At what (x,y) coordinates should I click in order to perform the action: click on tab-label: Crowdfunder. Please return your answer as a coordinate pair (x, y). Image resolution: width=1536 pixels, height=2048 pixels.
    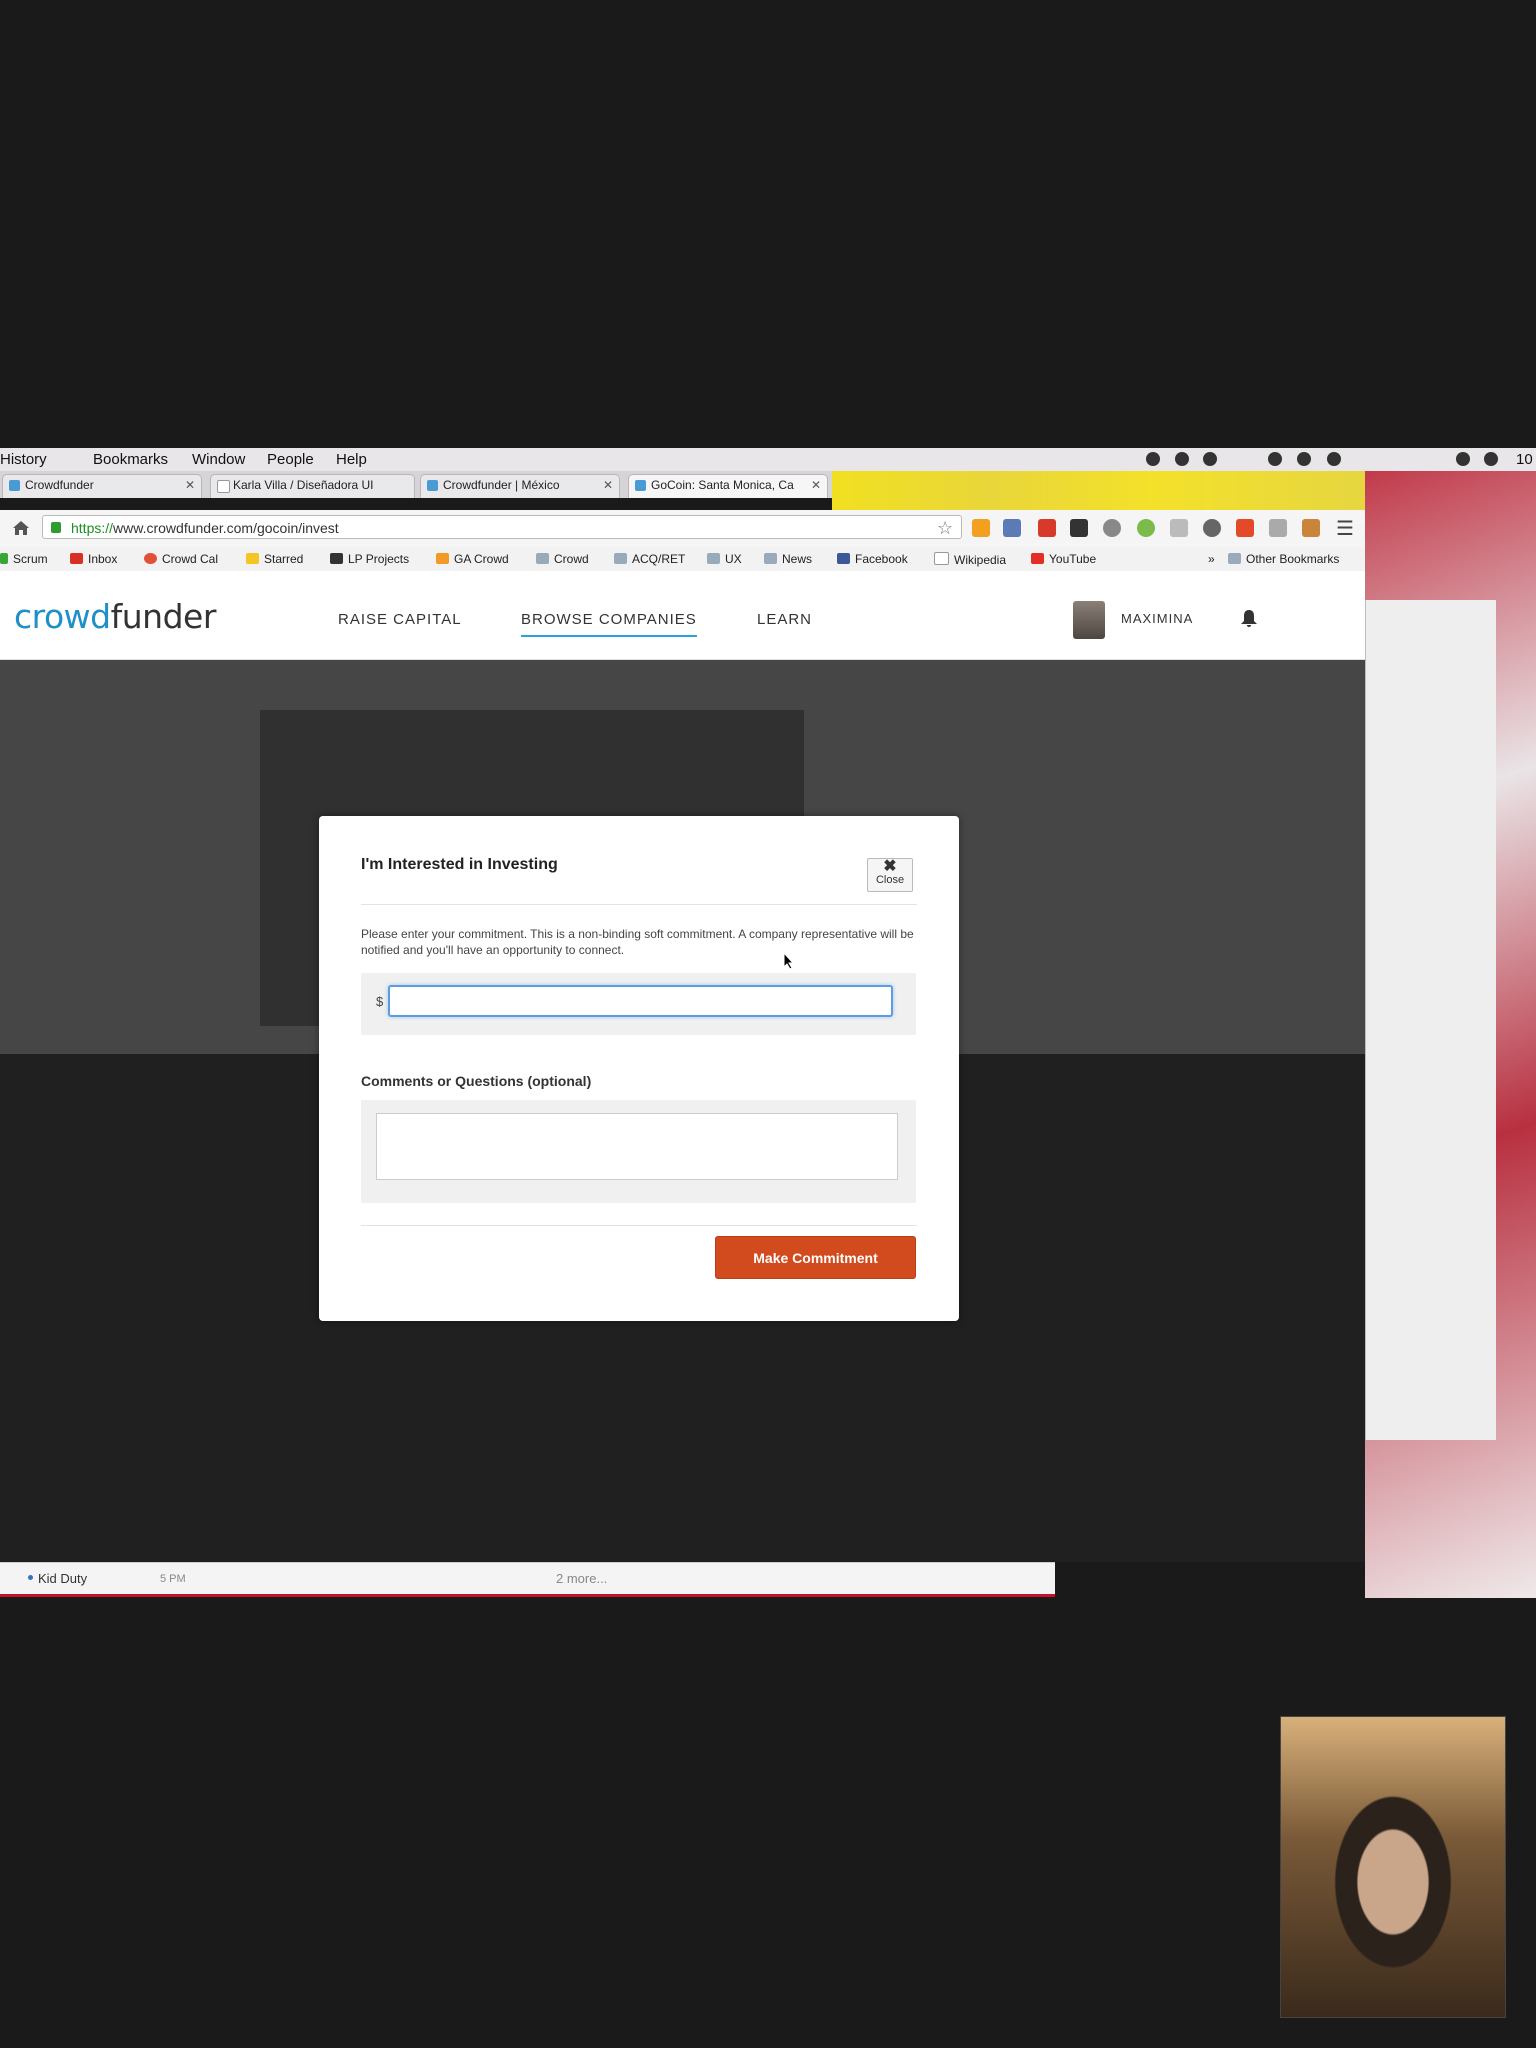
    Looking at the image, I should click on (59, 485).